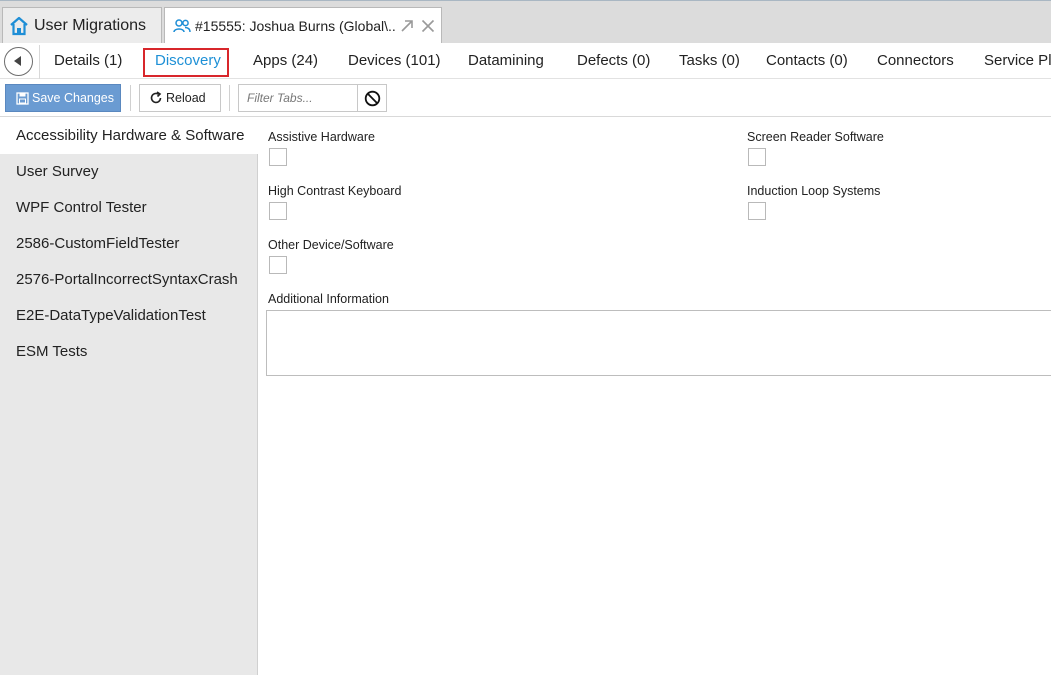 Image resolution: width=1051 pixels, height=675 pixels. What do you see at coordinates (428, 26) in the screenshot?
I see `close-icon` at bounding box center [428, 26].